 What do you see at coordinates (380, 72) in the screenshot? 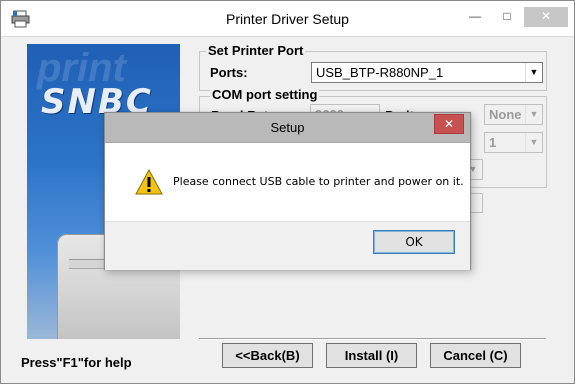
I see `ports-dropdown-value: USB_BTP-R880NP_1` at bounding box center [380, 72].